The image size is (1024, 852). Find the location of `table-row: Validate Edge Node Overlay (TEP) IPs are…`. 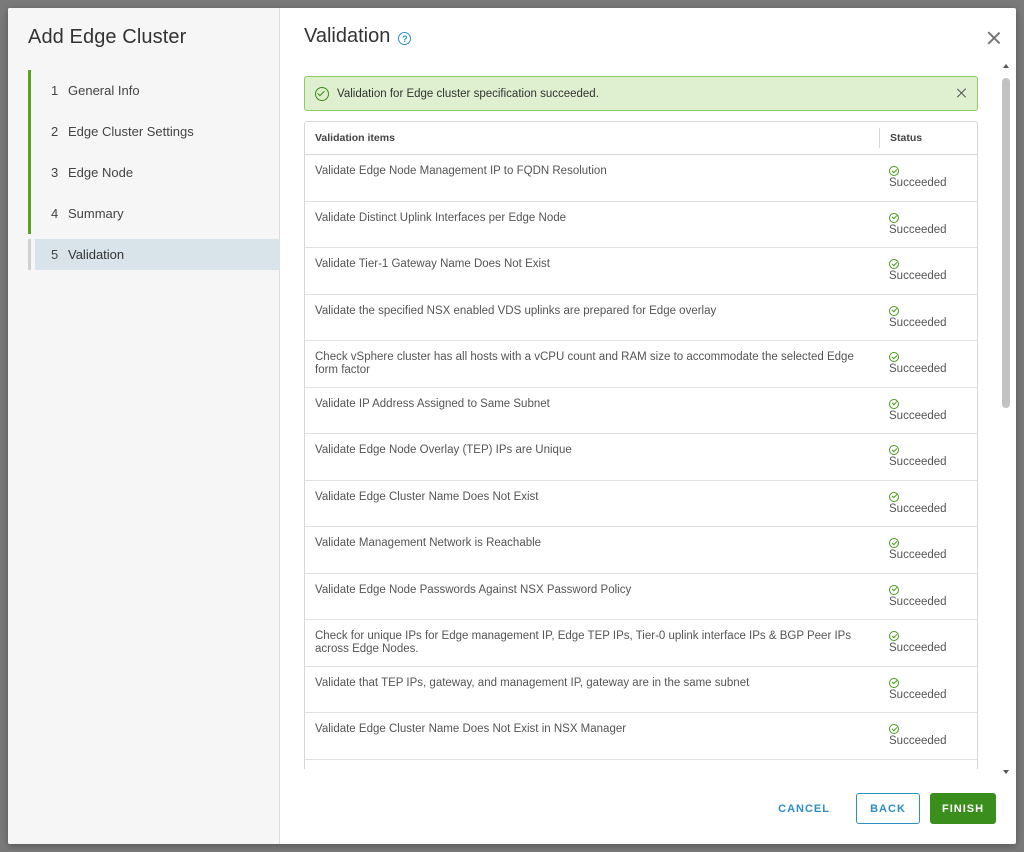

table-row: Validate Edge Node Overlay (TEP) IPs are… is located at coordinates (641, 457).